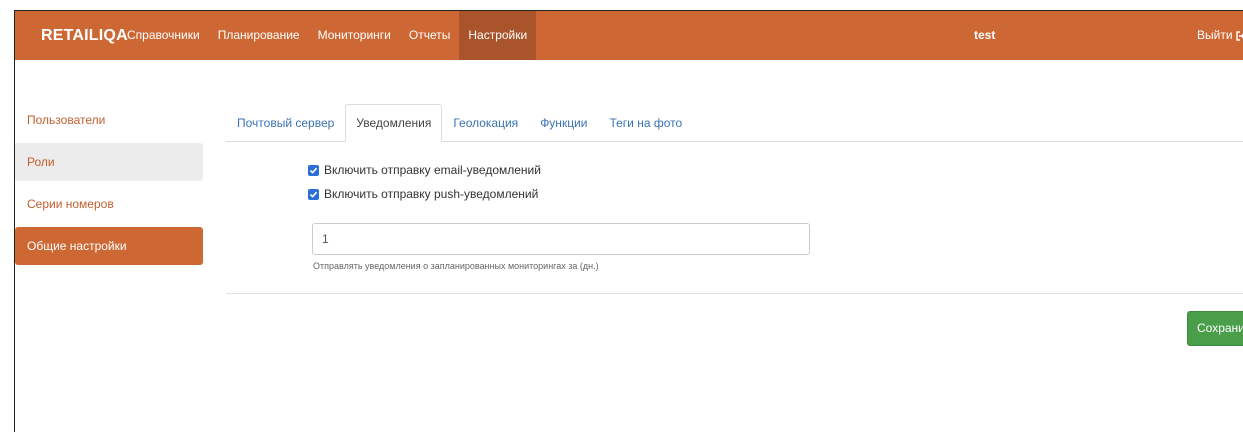  Describe the element at coordinates (1215, 328) in the screenshot. I see `save-button: Сохранить` at that location.